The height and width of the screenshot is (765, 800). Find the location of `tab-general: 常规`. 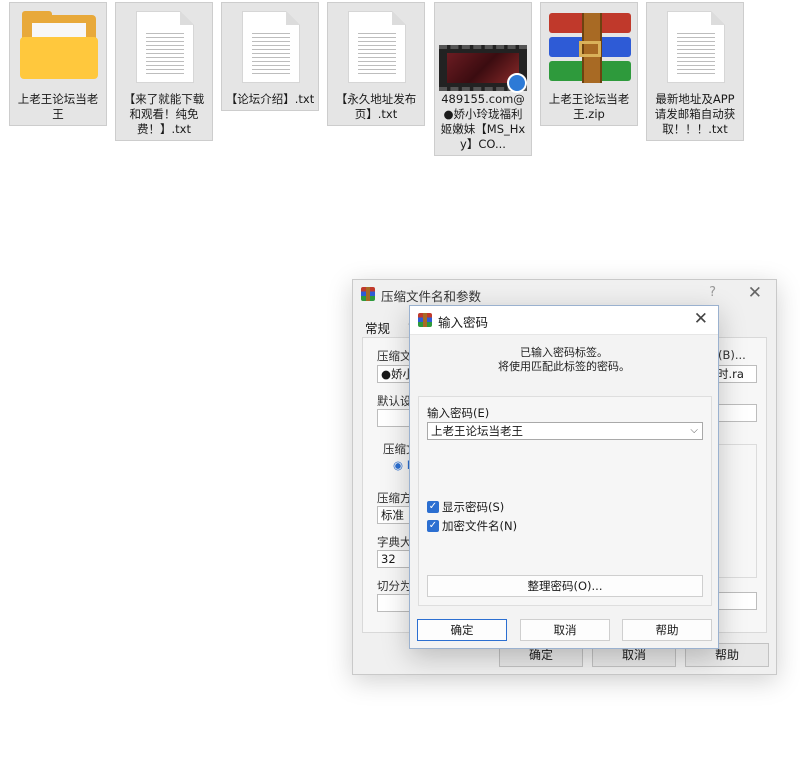

tab-general: 常规 is located at coordinates (377, 328).